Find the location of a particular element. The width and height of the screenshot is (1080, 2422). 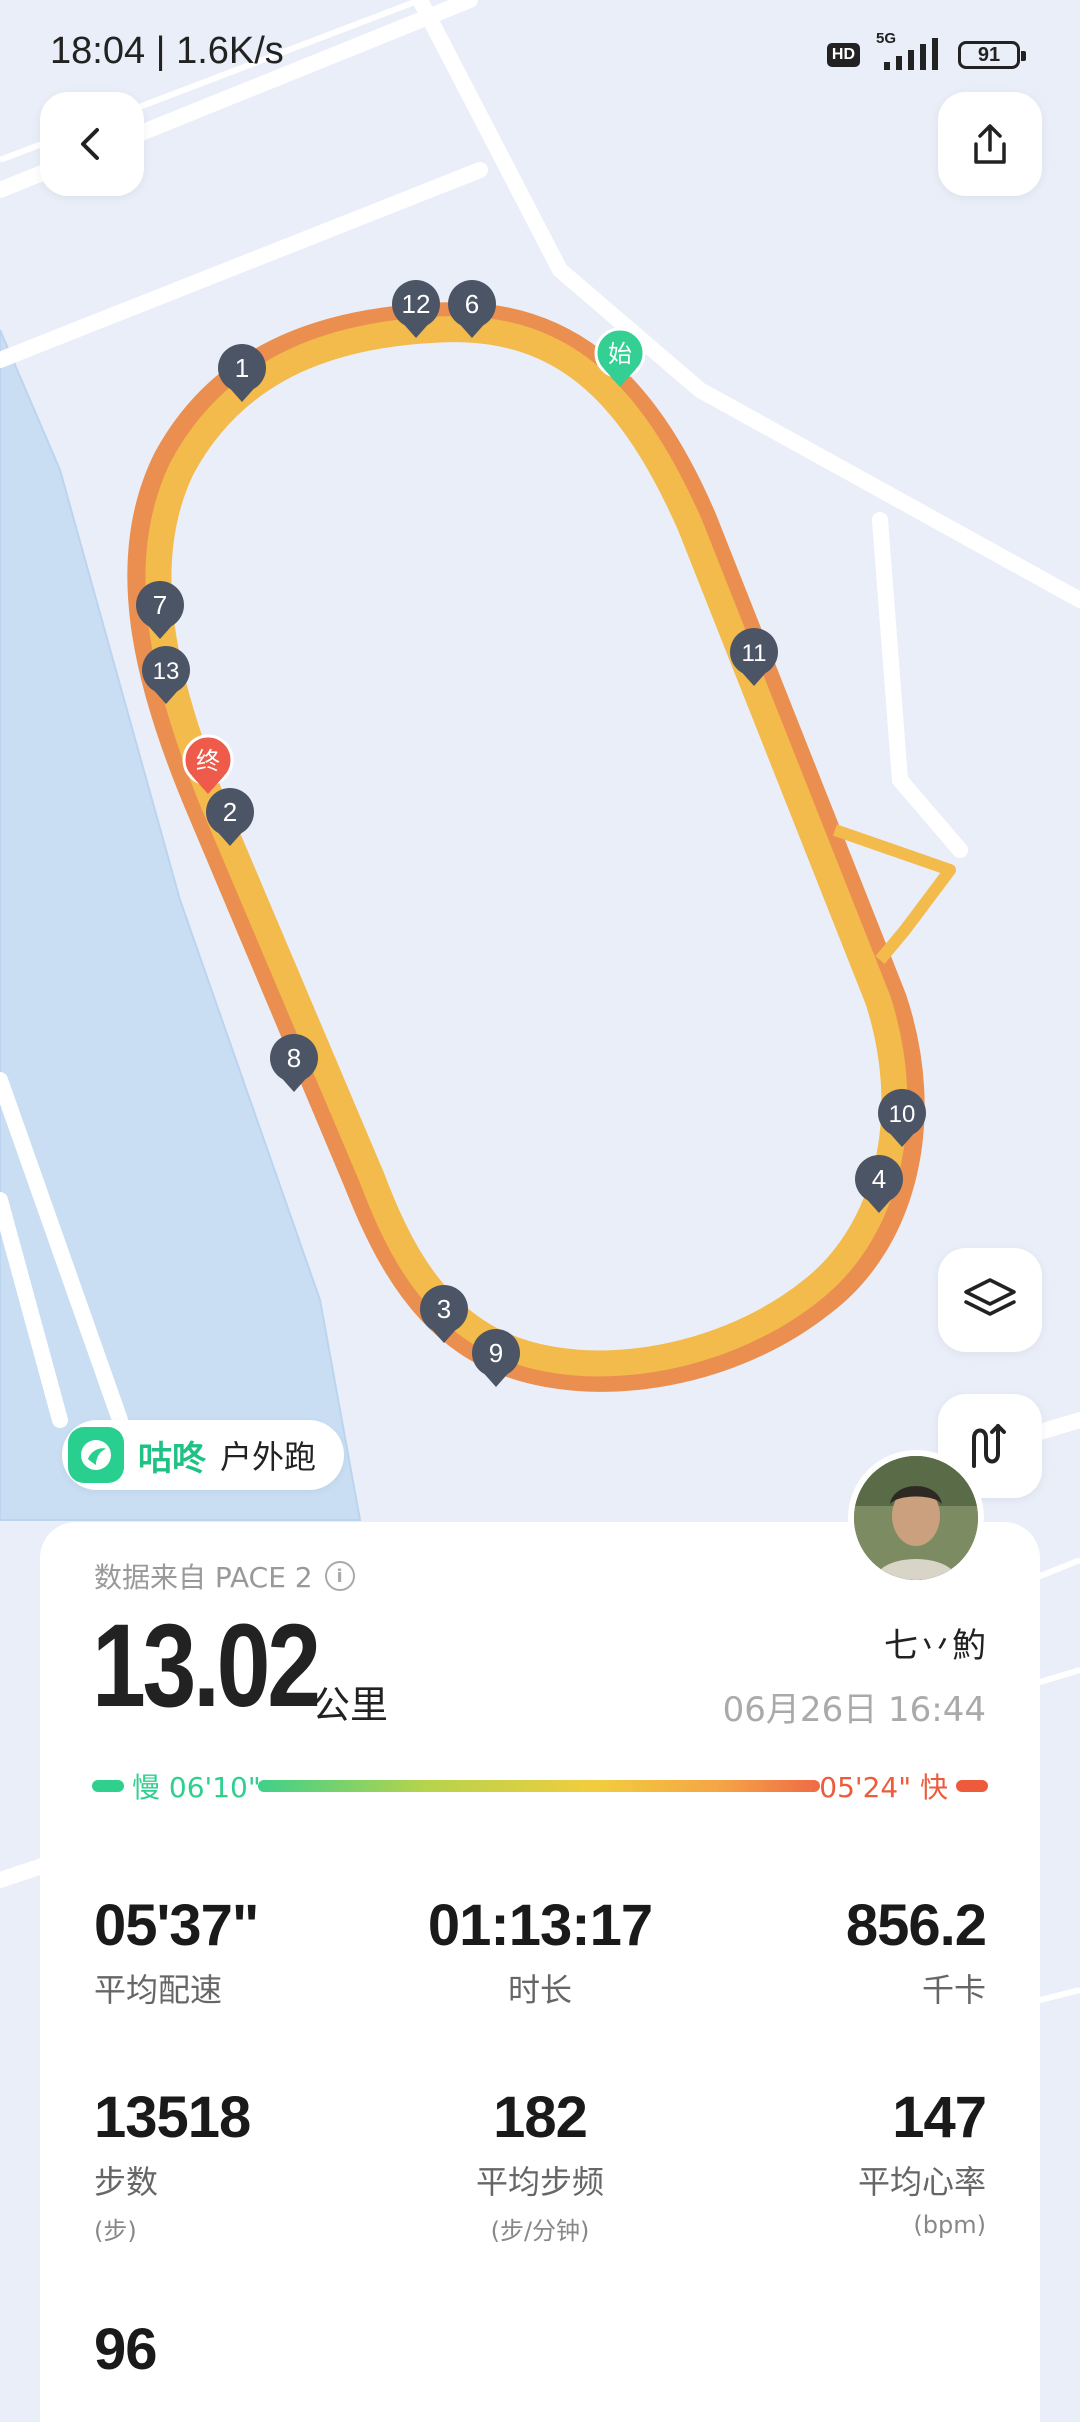

km-marker-10: 10 is located at coordinates (902, 1118).